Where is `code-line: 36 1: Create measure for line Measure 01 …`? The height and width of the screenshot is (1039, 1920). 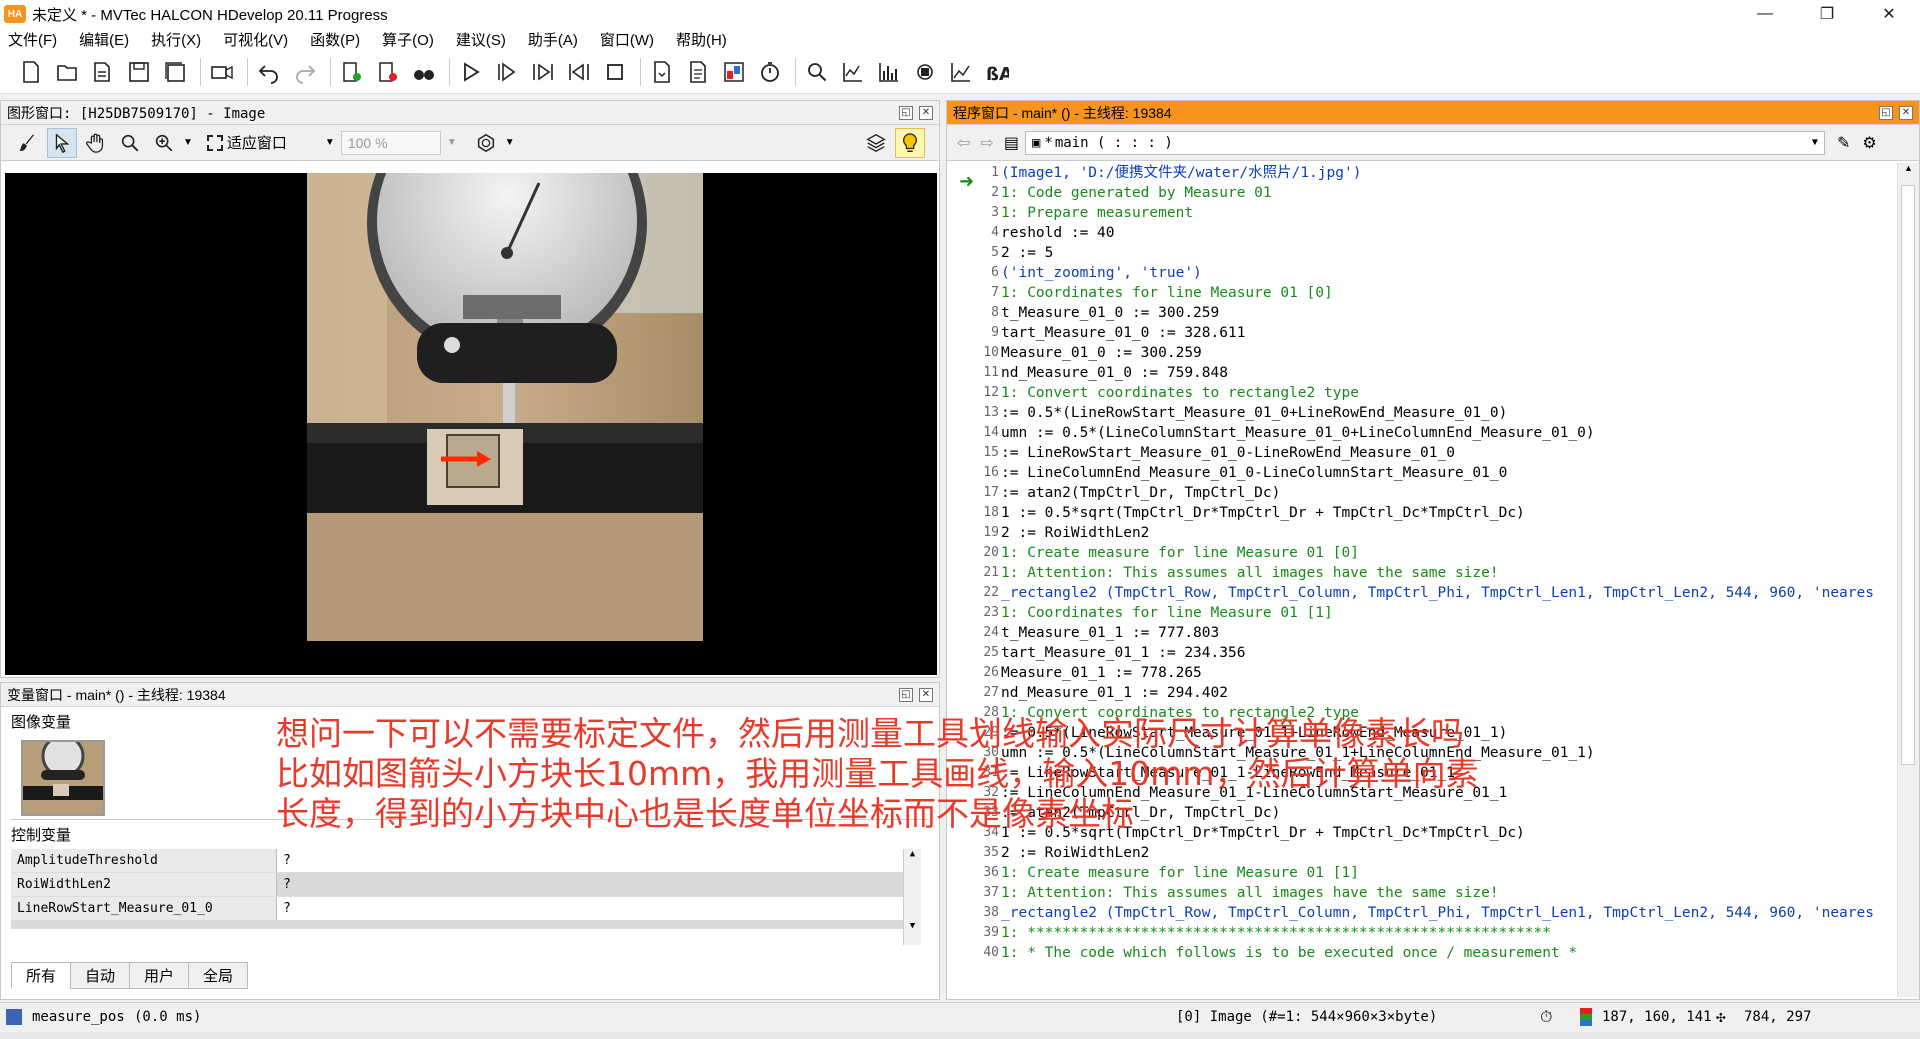
code-line: 36 1: Create measure for line Measure 01 … is located at coordinates (1422, 873).